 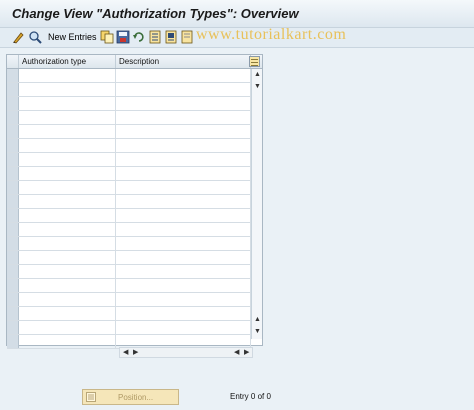 I want to click on scroll-down-icon: ▼, so click(x=257, y=332).